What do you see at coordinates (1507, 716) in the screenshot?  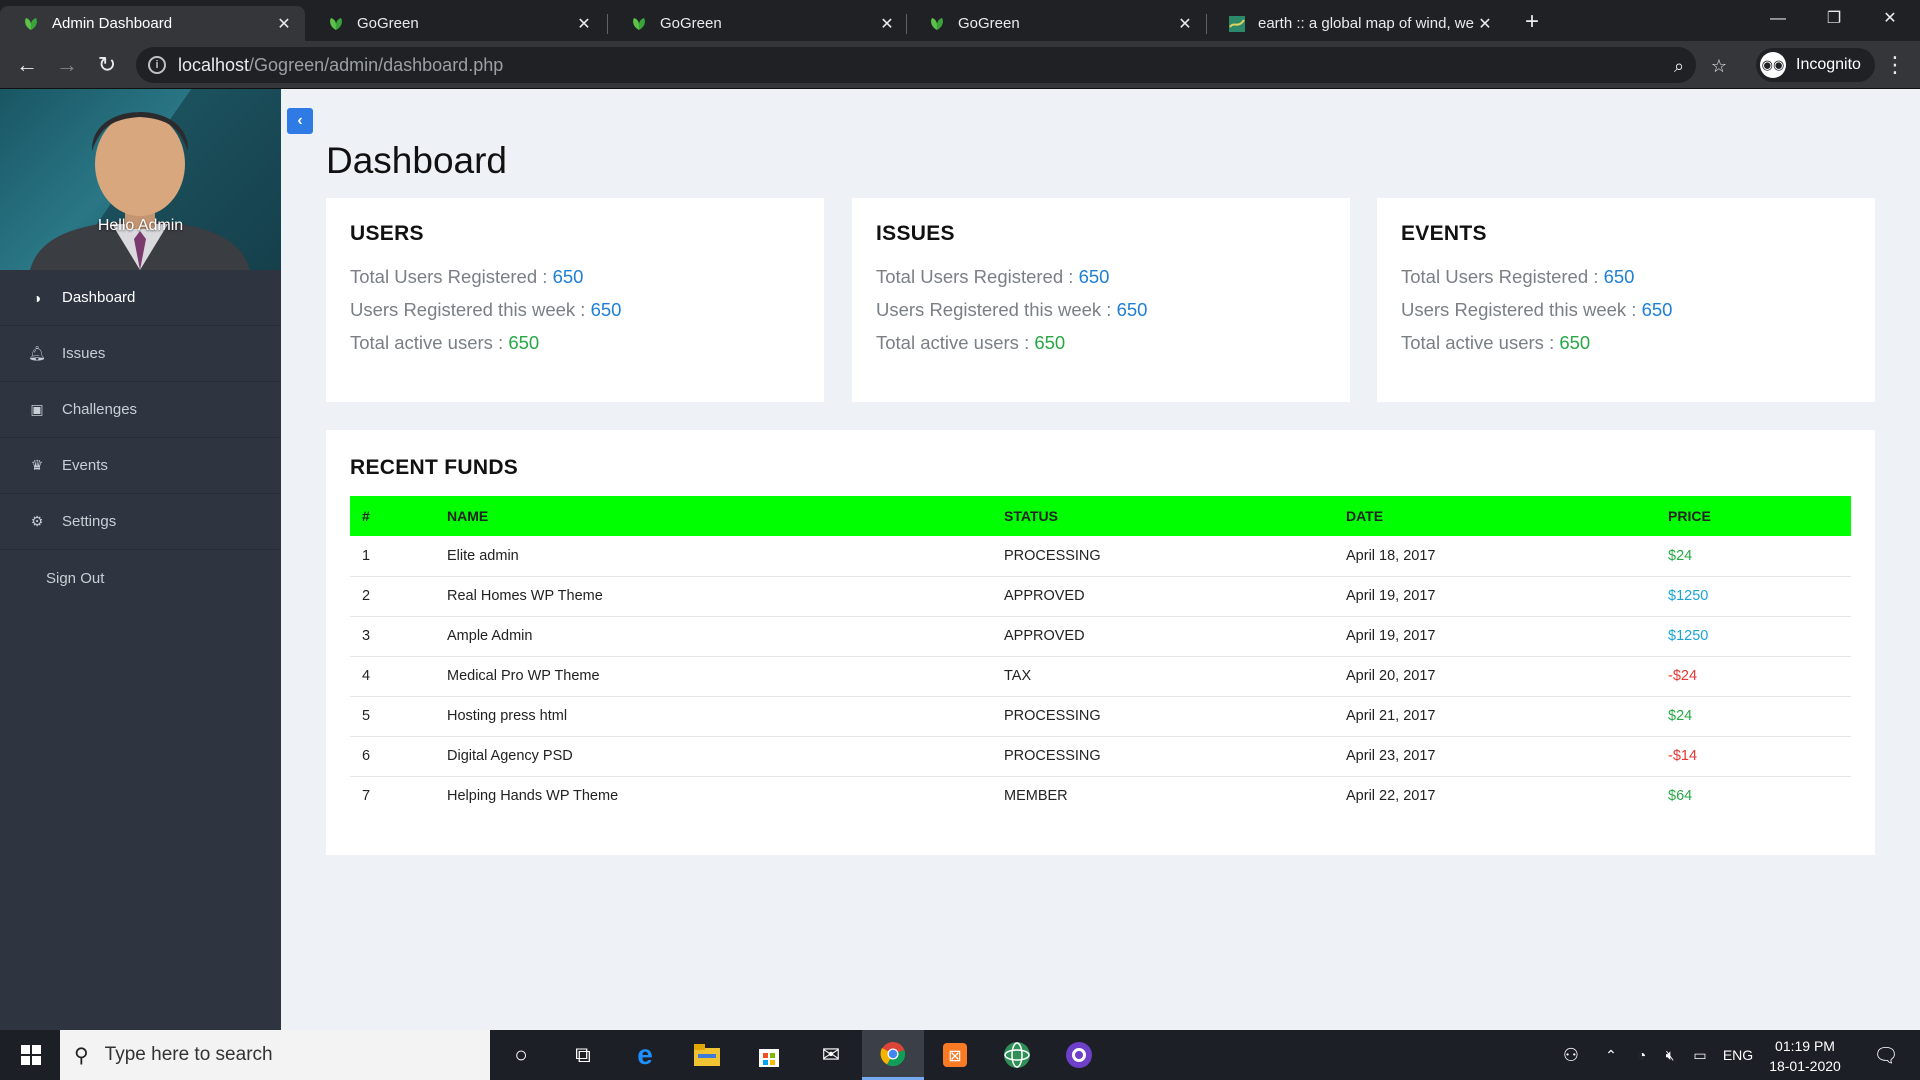 I see `cell-date: April 21, 2017` at bounding box center [1507, 716].